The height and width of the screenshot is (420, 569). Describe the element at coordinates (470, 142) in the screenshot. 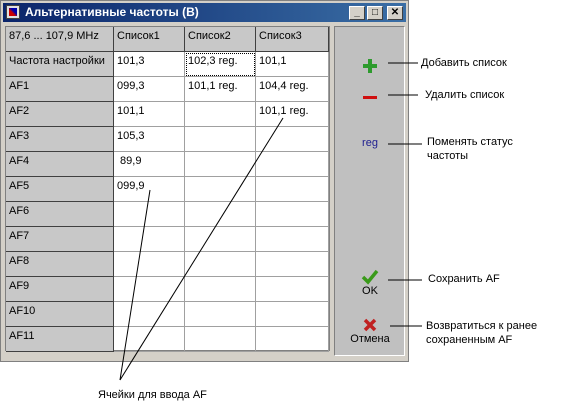

I see `annotation-reg-1: Поменять статус` at that location.